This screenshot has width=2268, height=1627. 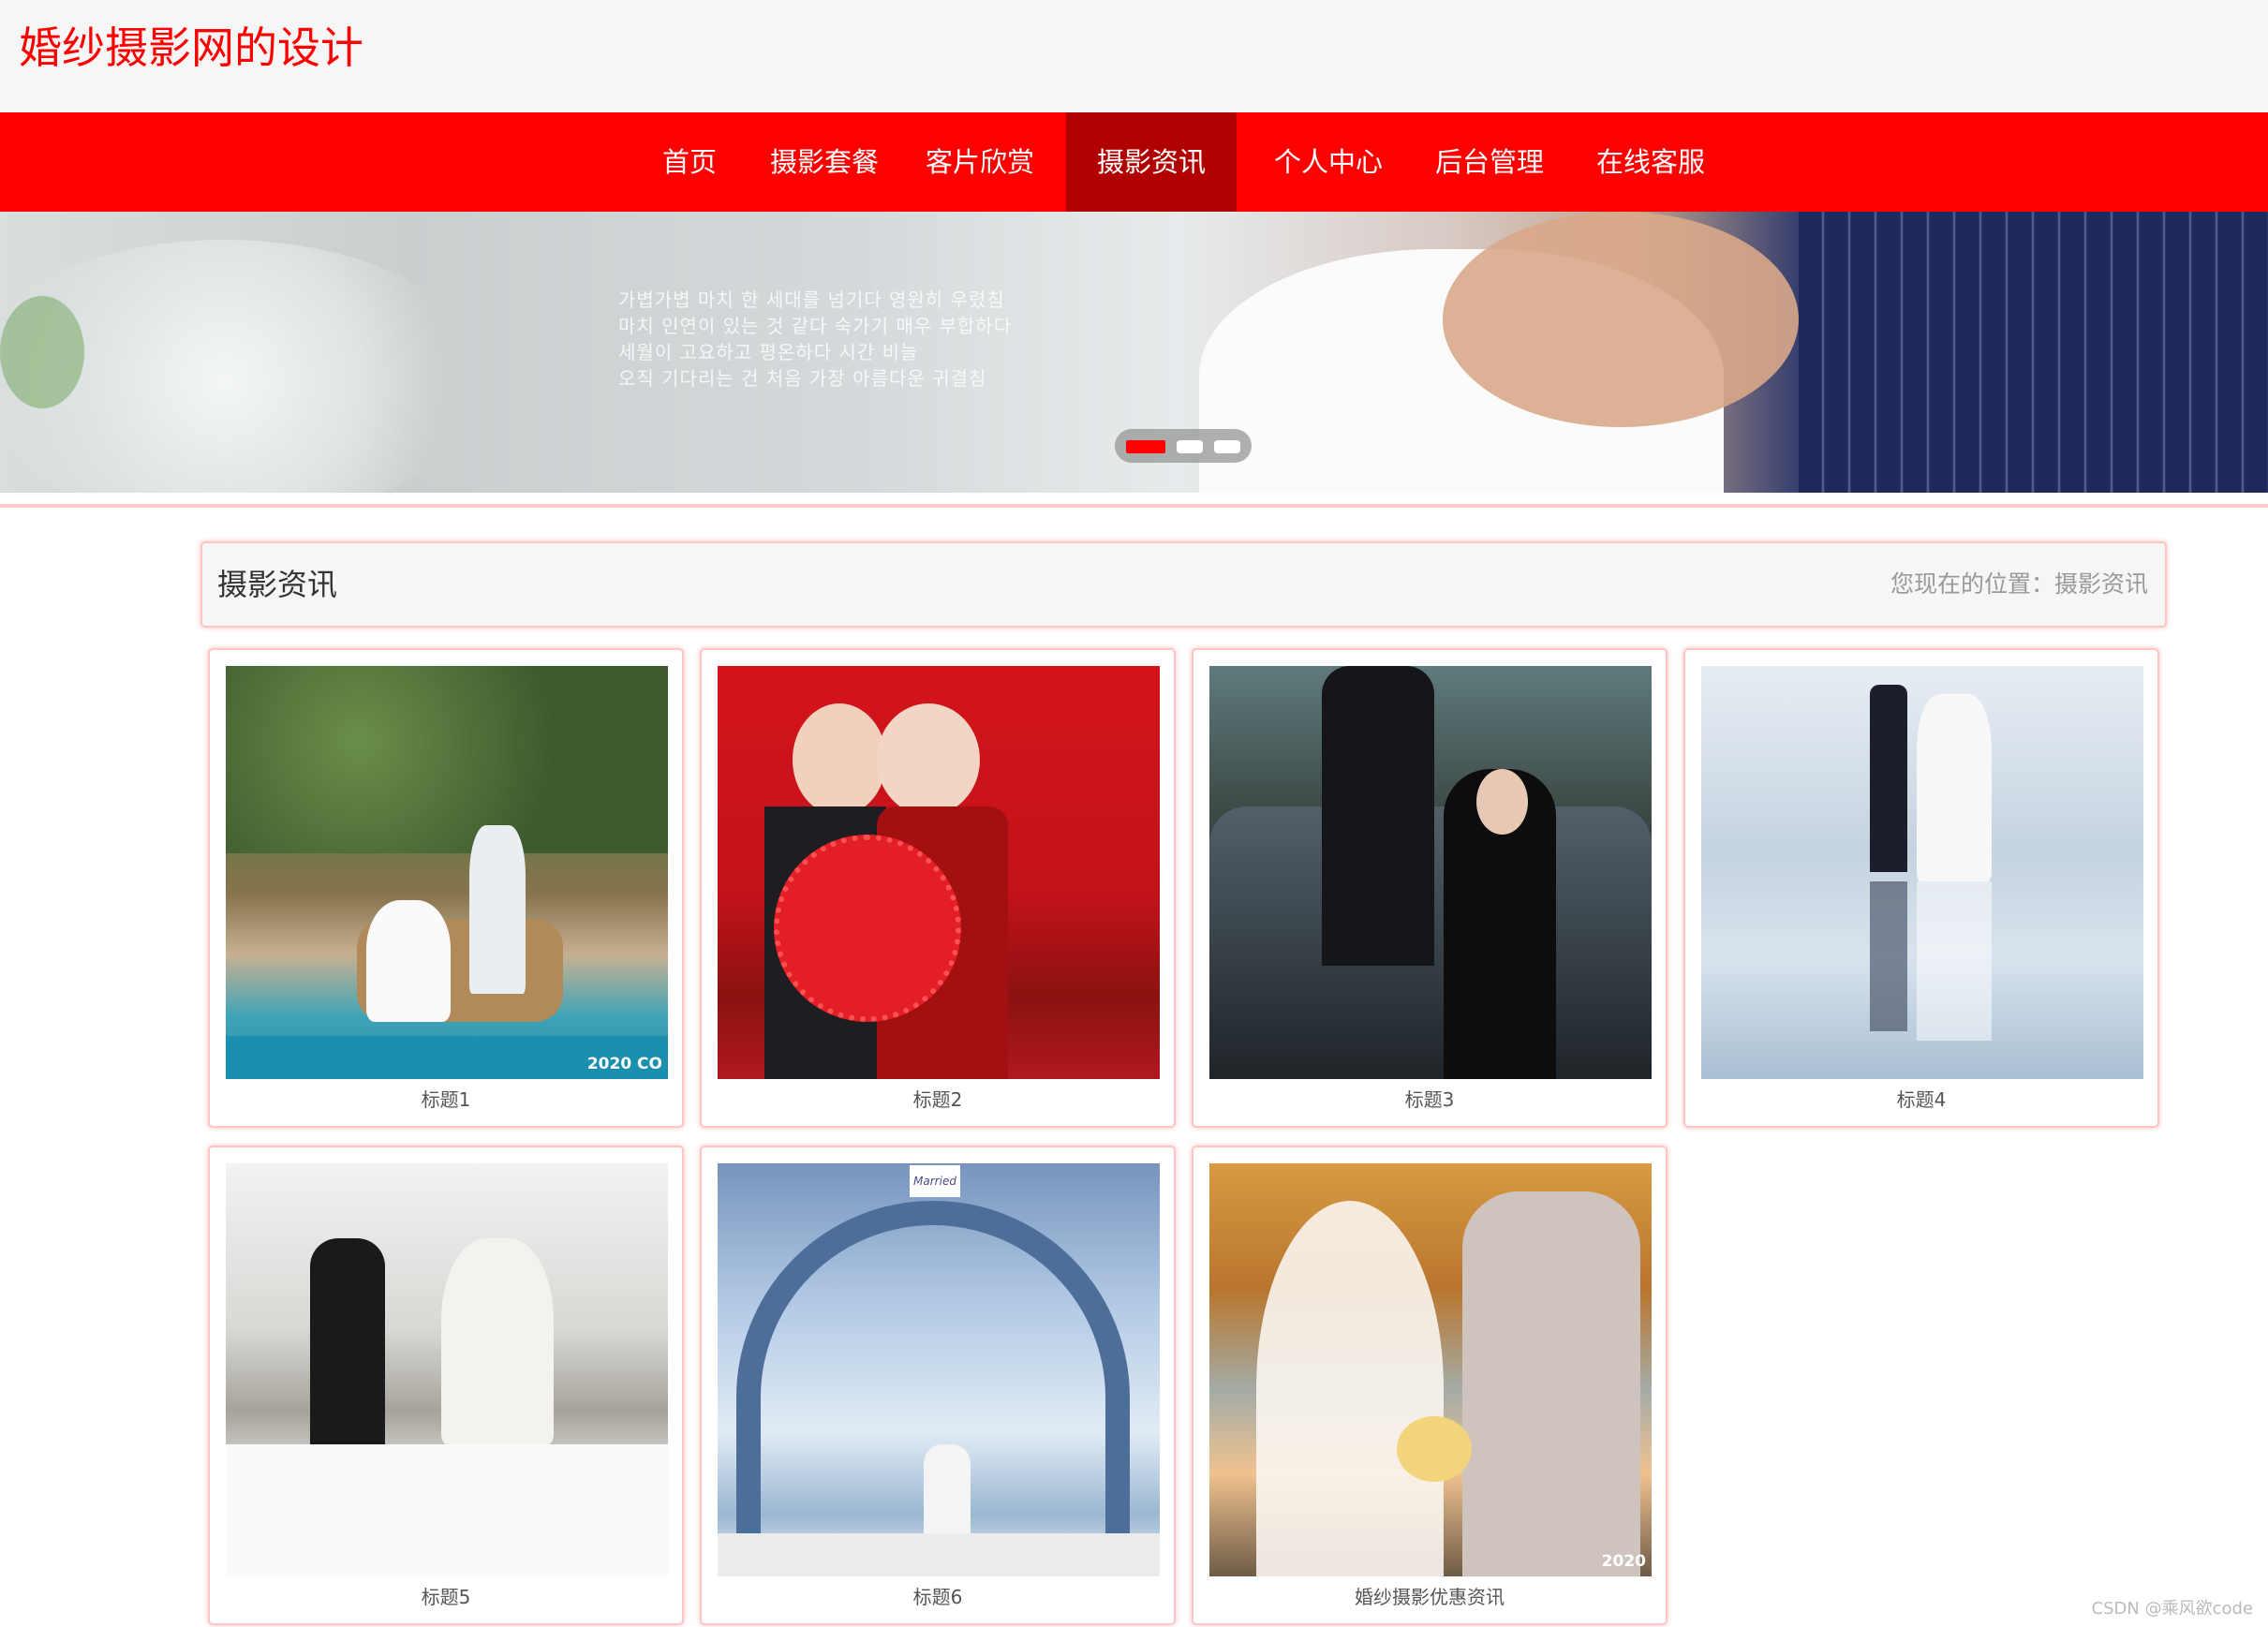 What do you see at coordinates (815, 326) in the screenshot?
I see `banner-text-line: 마치 인연이 있는 것 같다 숙가기 매우 부합하다` at bounding box center [815, 326].